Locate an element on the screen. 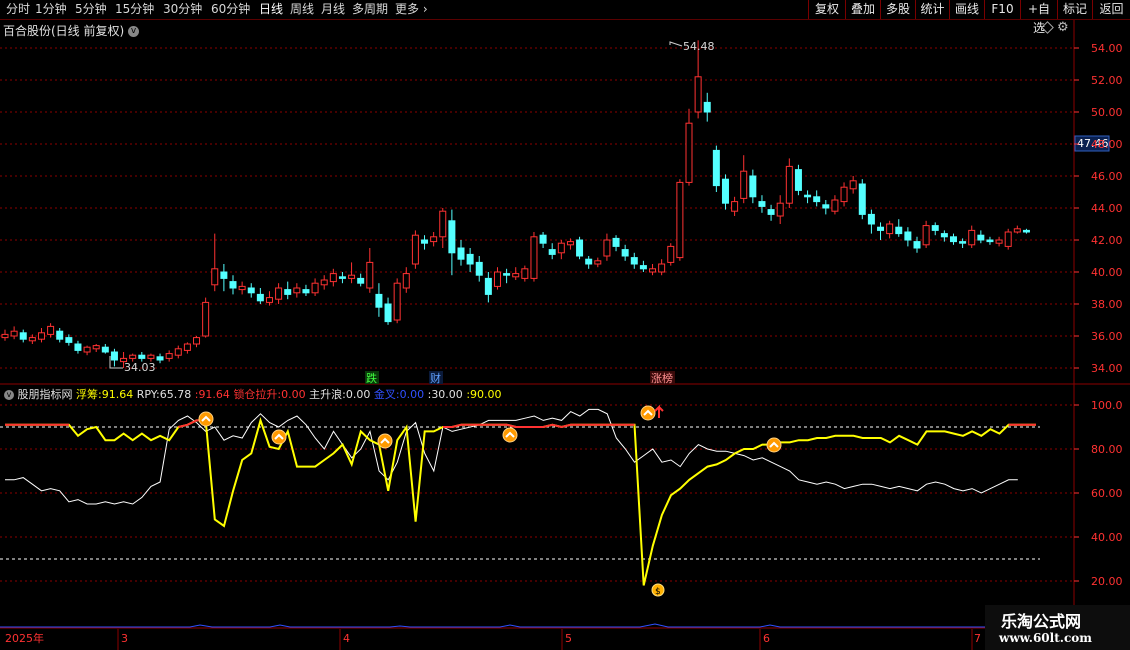  high-annotation: 54.48 is located at coordinates (699, 46).